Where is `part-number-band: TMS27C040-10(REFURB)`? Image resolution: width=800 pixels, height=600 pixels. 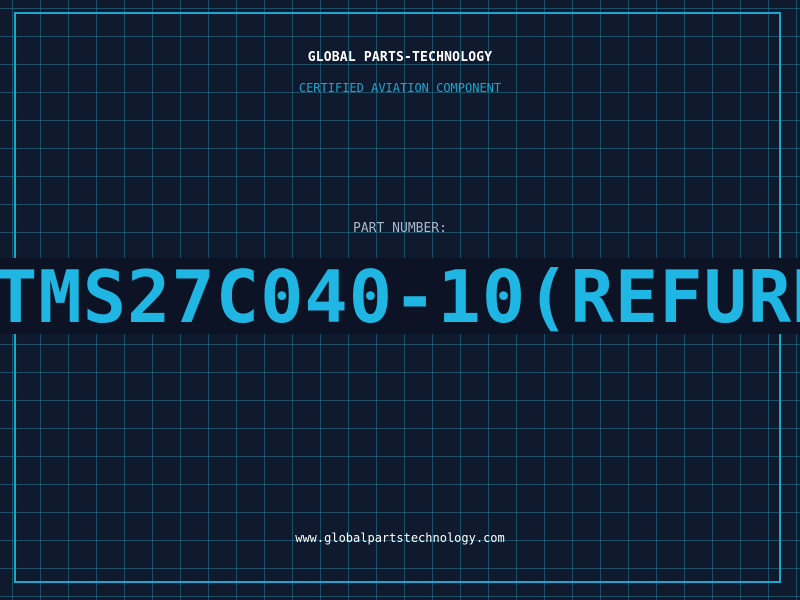 part-number-band: TMS27C040-10(REFURB) is located at coordinates (400, 296).